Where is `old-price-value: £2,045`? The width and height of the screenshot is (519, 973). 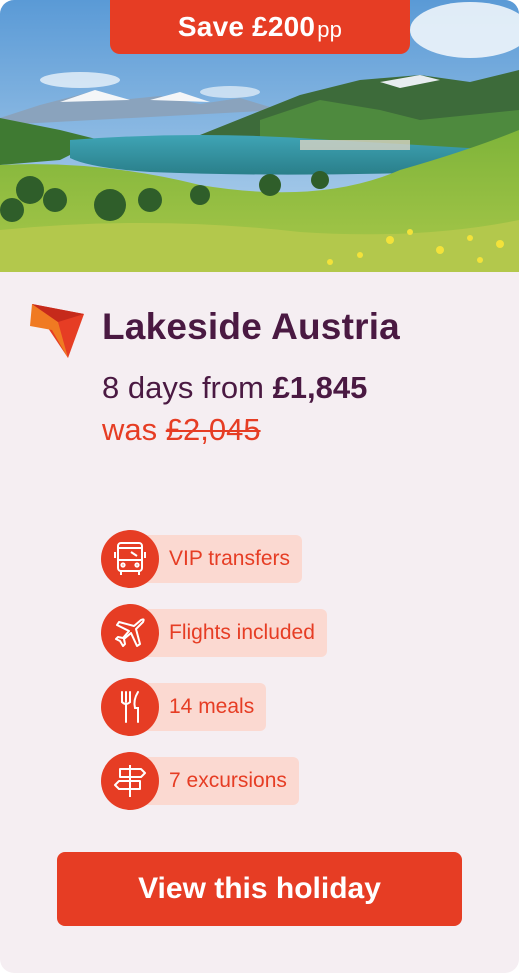
old-price-value: £2,045 is located at coordinates (213, 429).